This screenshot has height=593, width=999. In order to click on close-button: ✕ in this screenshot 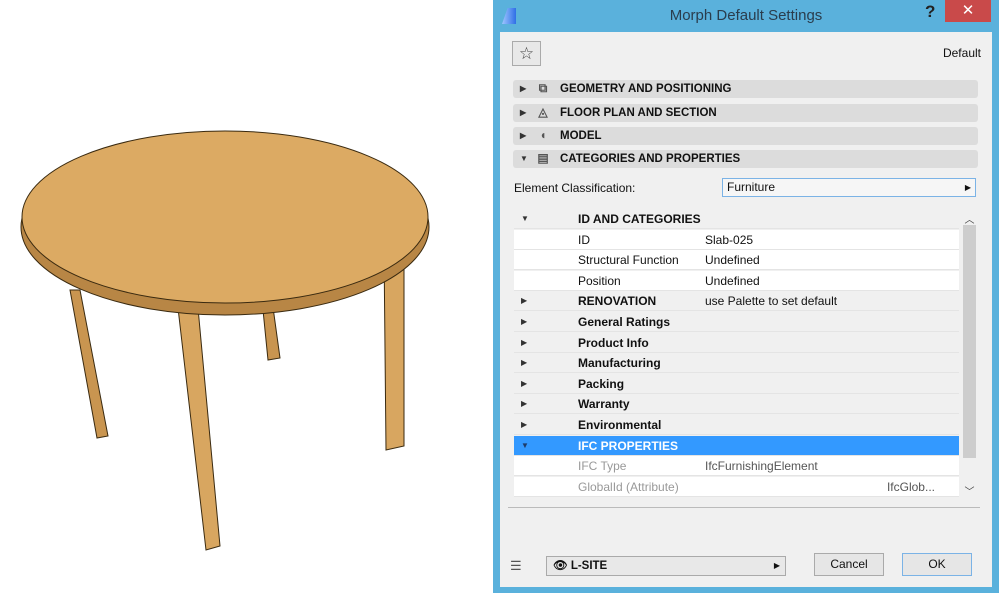, I will do `click(968, 11)`.